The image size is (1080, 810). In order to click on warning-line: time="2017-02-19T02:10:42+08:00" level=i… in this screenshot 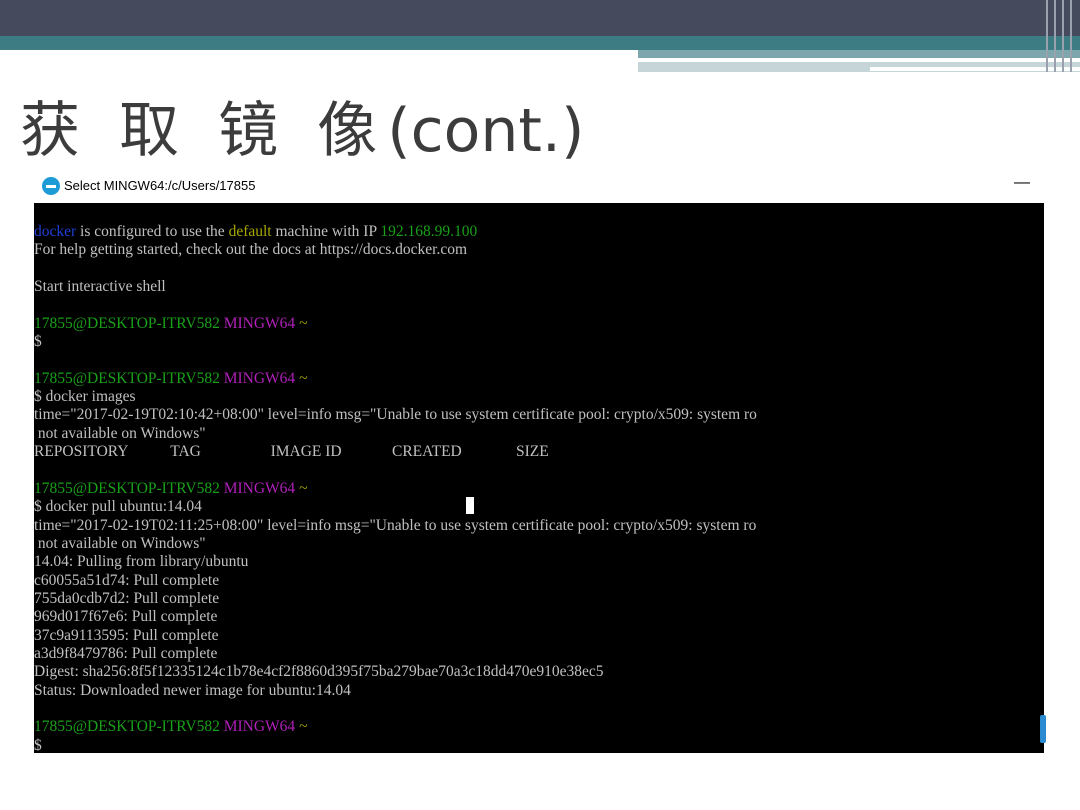, I will do `click(395, 415)`.